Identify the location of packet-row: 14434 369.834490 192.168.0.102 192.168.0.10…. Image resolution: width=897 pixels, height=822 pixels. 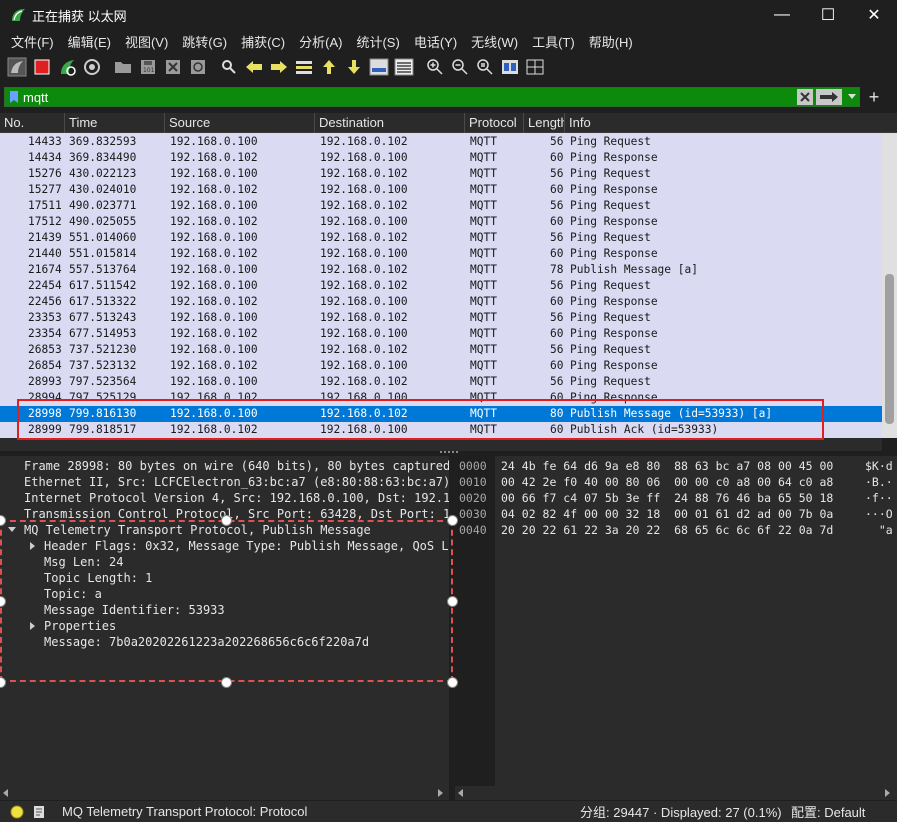
(441, 158).